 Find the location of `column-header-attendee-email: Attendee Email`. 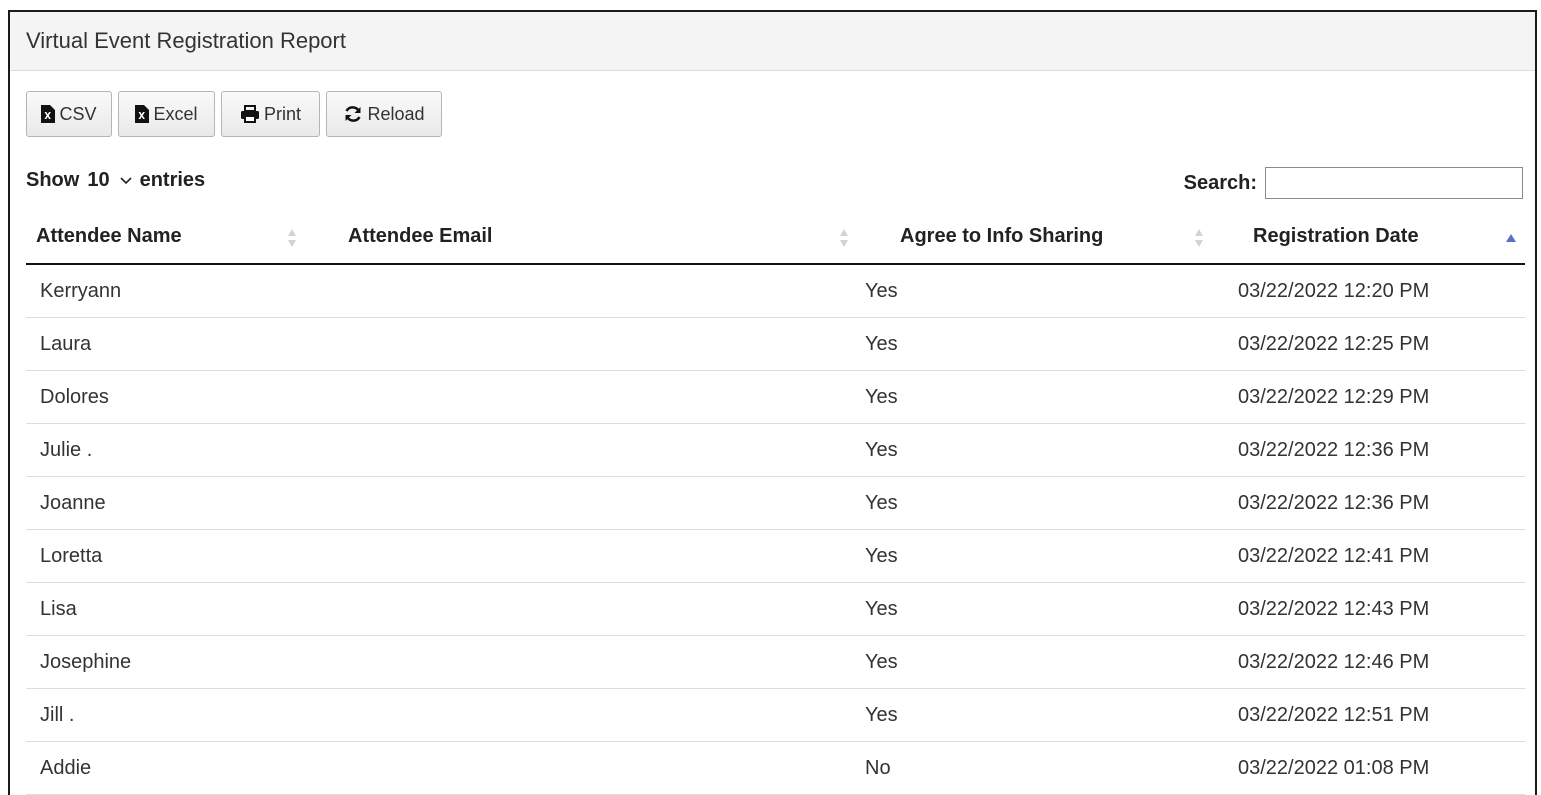

column-header-attendee-email: Attendee Email is located at coordinates (589, 239).